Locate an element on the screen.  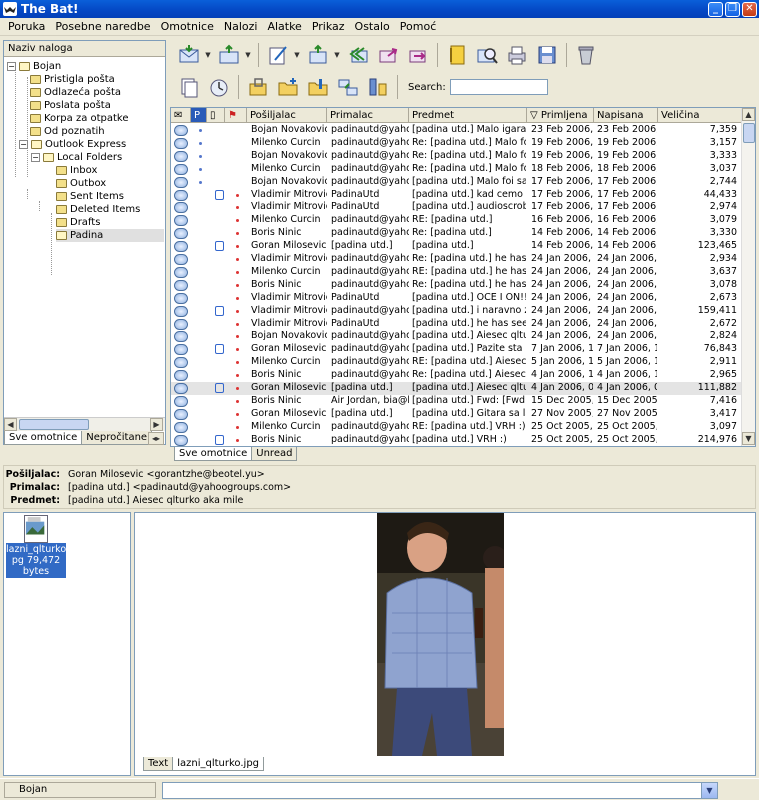
find-icon is located at coordinates (487, 55).